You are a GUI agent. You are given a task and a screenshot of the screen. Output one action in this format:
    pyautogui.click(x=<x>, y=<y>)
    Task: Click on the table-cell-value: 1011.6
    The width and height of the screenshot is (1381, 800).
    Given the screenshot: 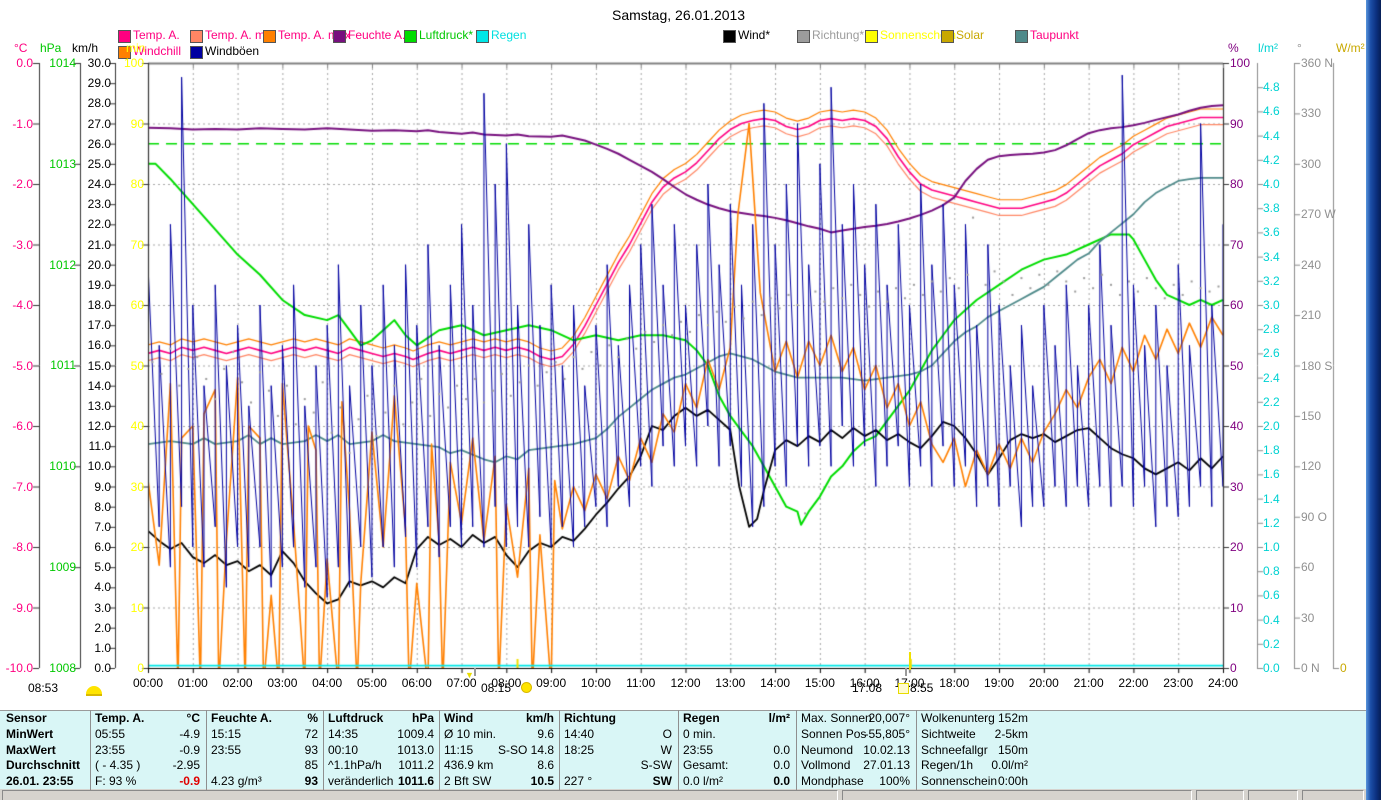 What is the action you would take?
    pyautogui.click(x=415, y=781)
    